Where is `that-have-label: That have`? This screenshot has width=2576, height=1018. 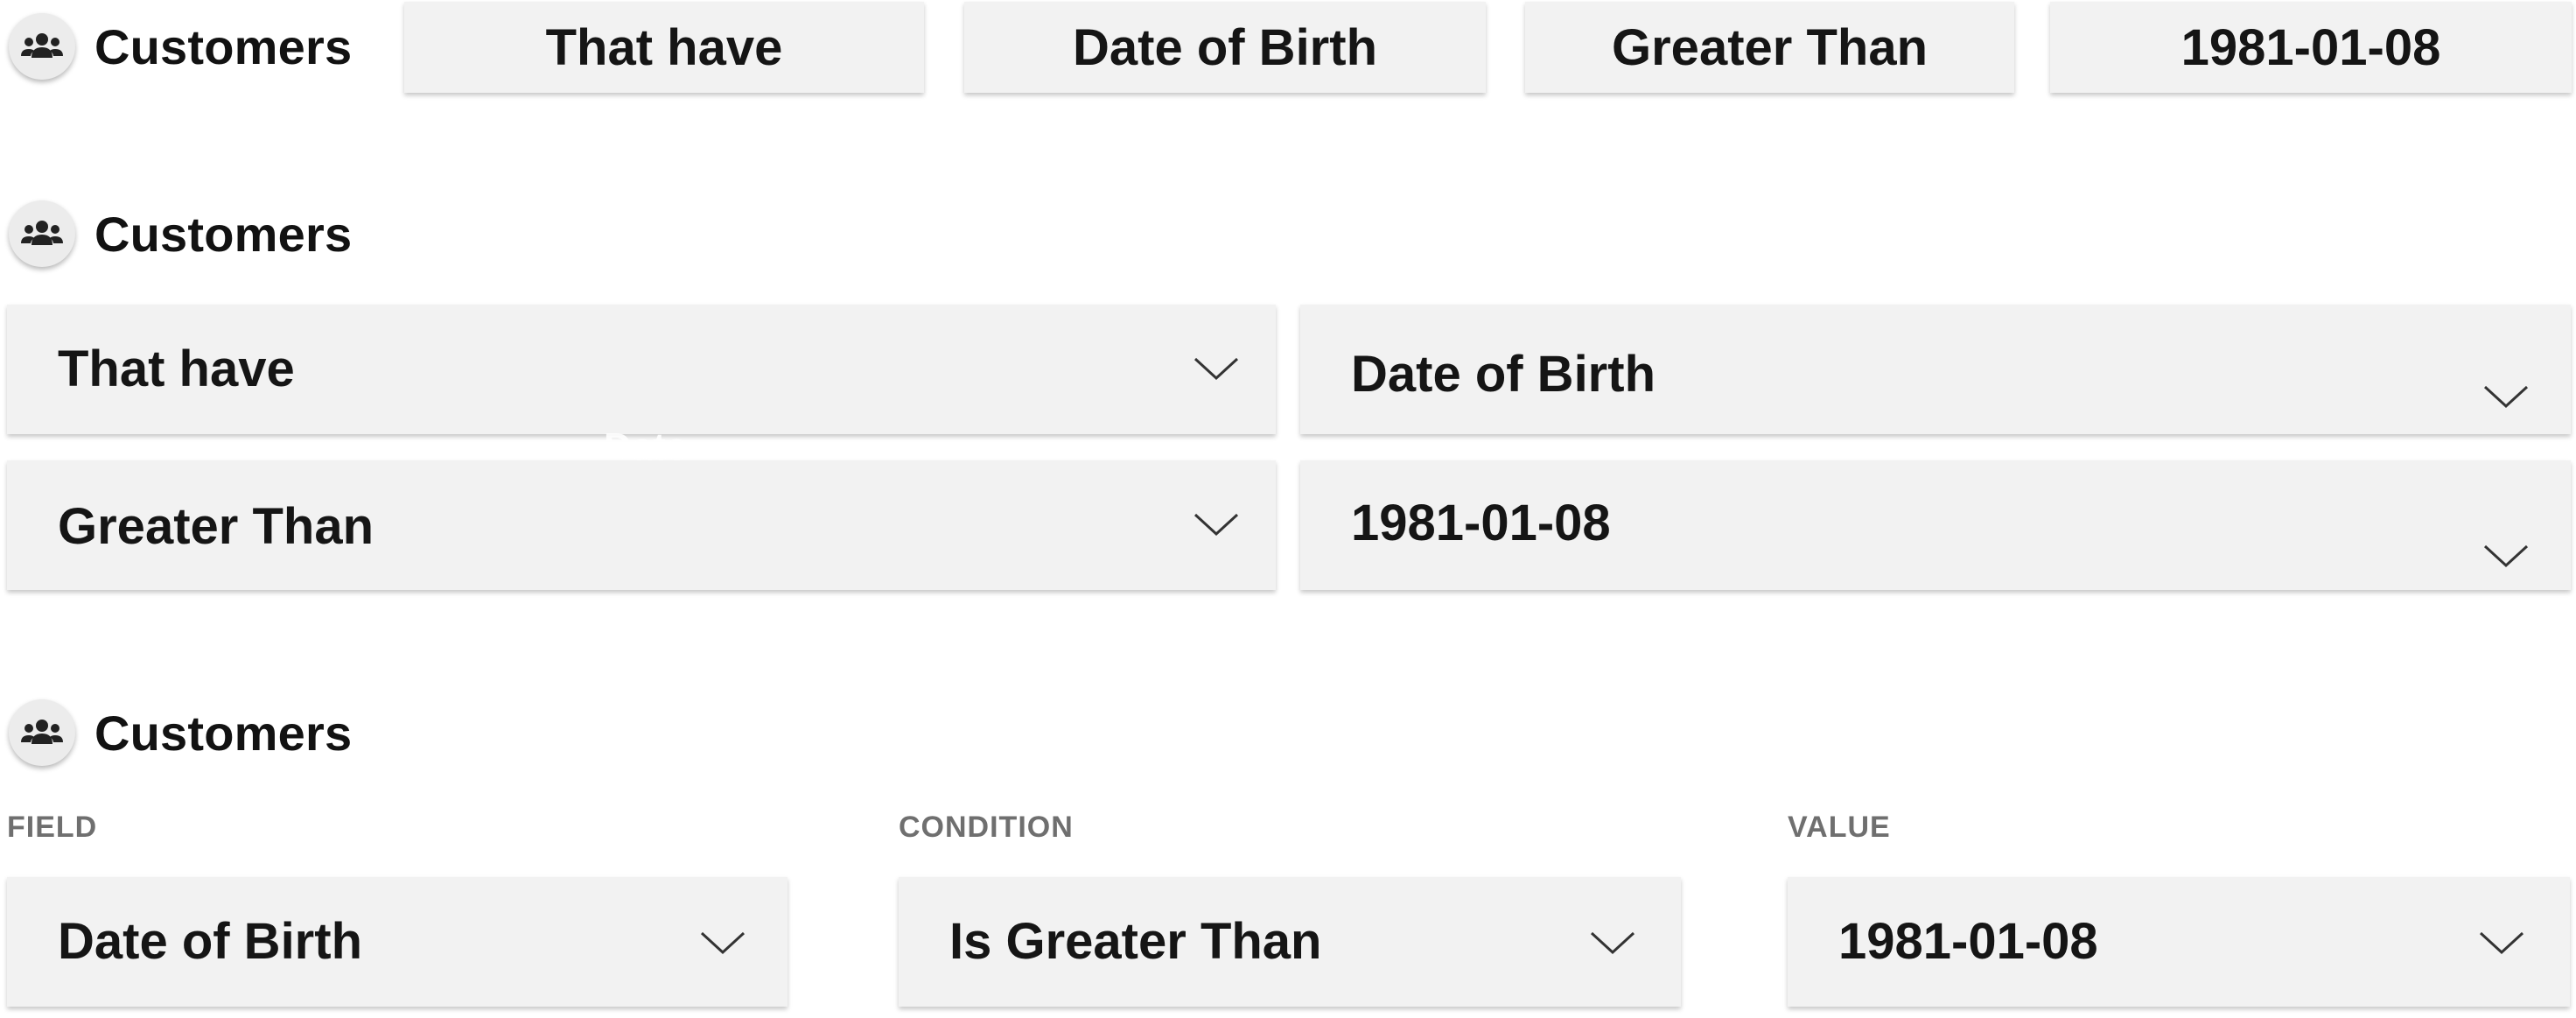
that-have-label: That have is located at coordinates (664, 47).